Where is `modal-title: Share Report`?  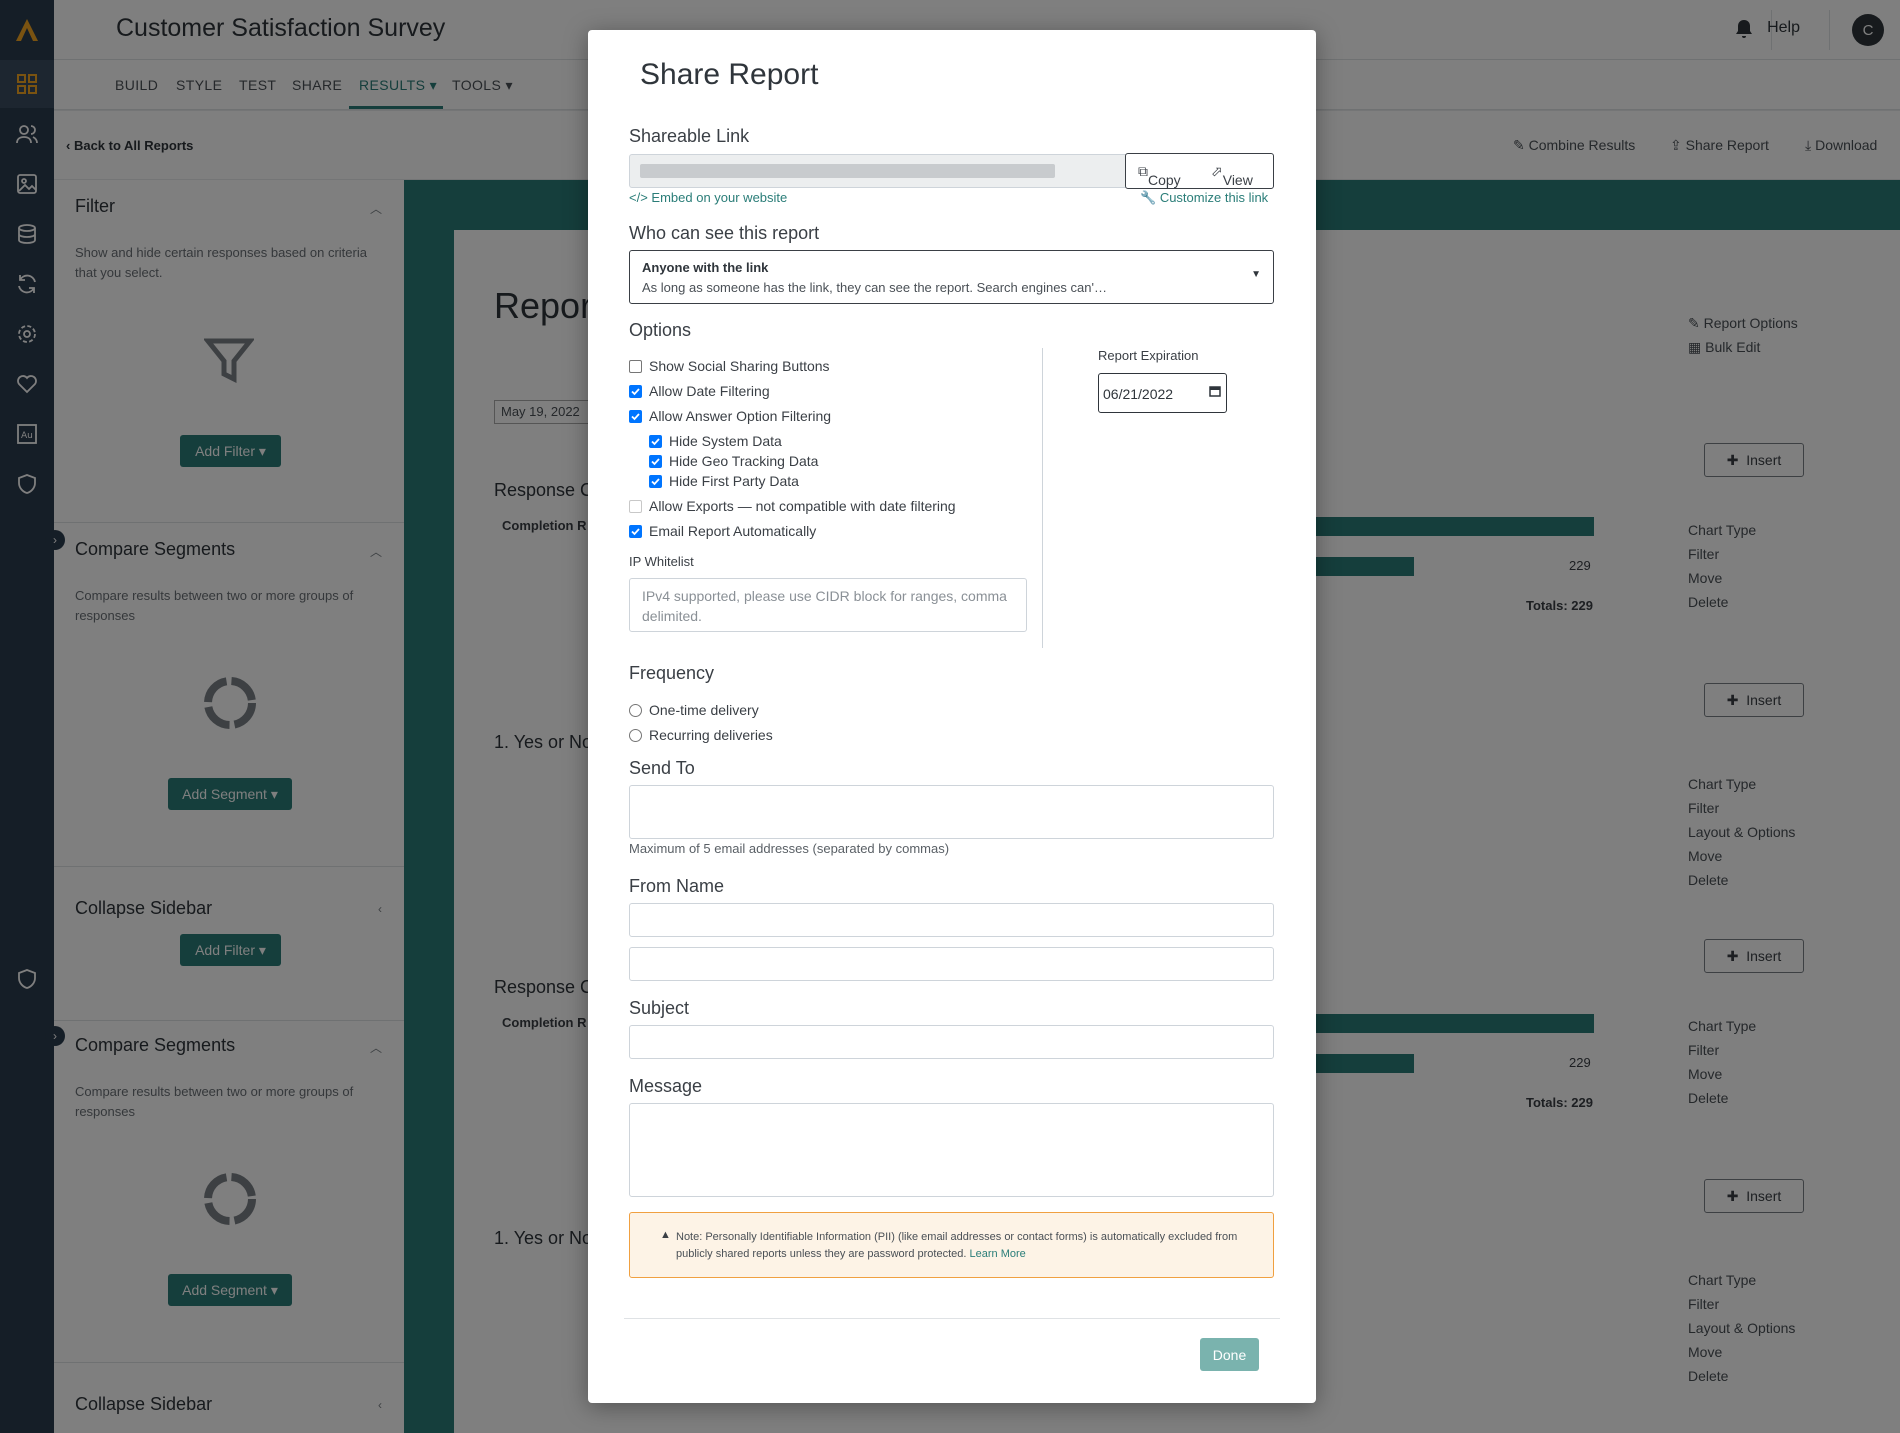 modal-title: Share Report is located at coordinates (729, 74).